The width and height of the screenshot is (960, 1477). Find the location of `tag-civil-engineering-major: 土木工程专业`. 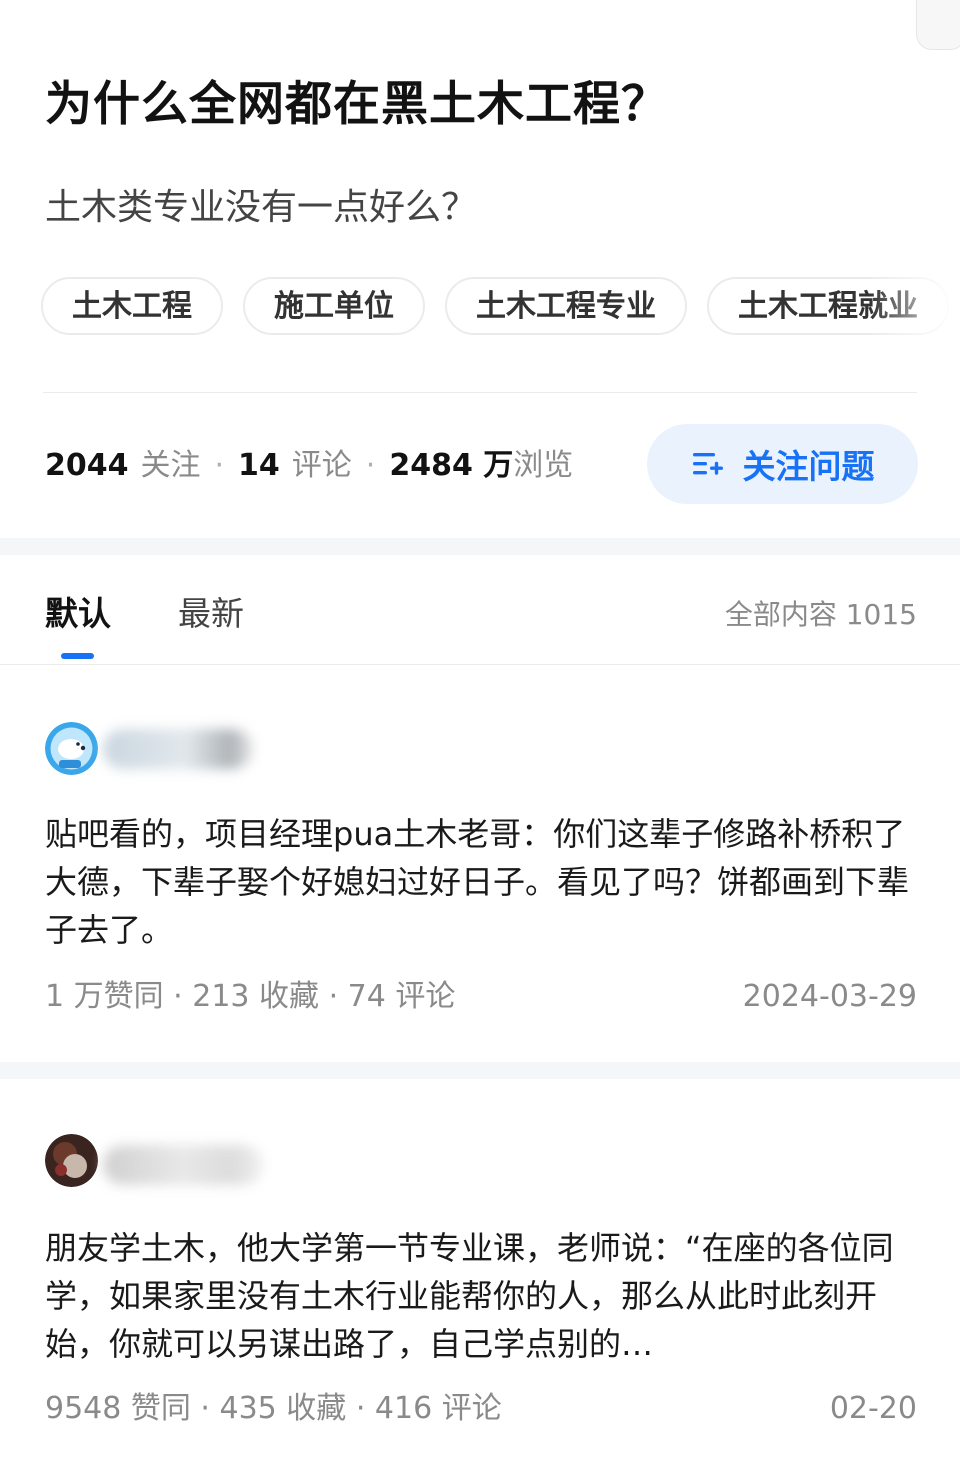

tag-civil-engineering-major: 土木工程专业 is located at coordinates (566, 306).